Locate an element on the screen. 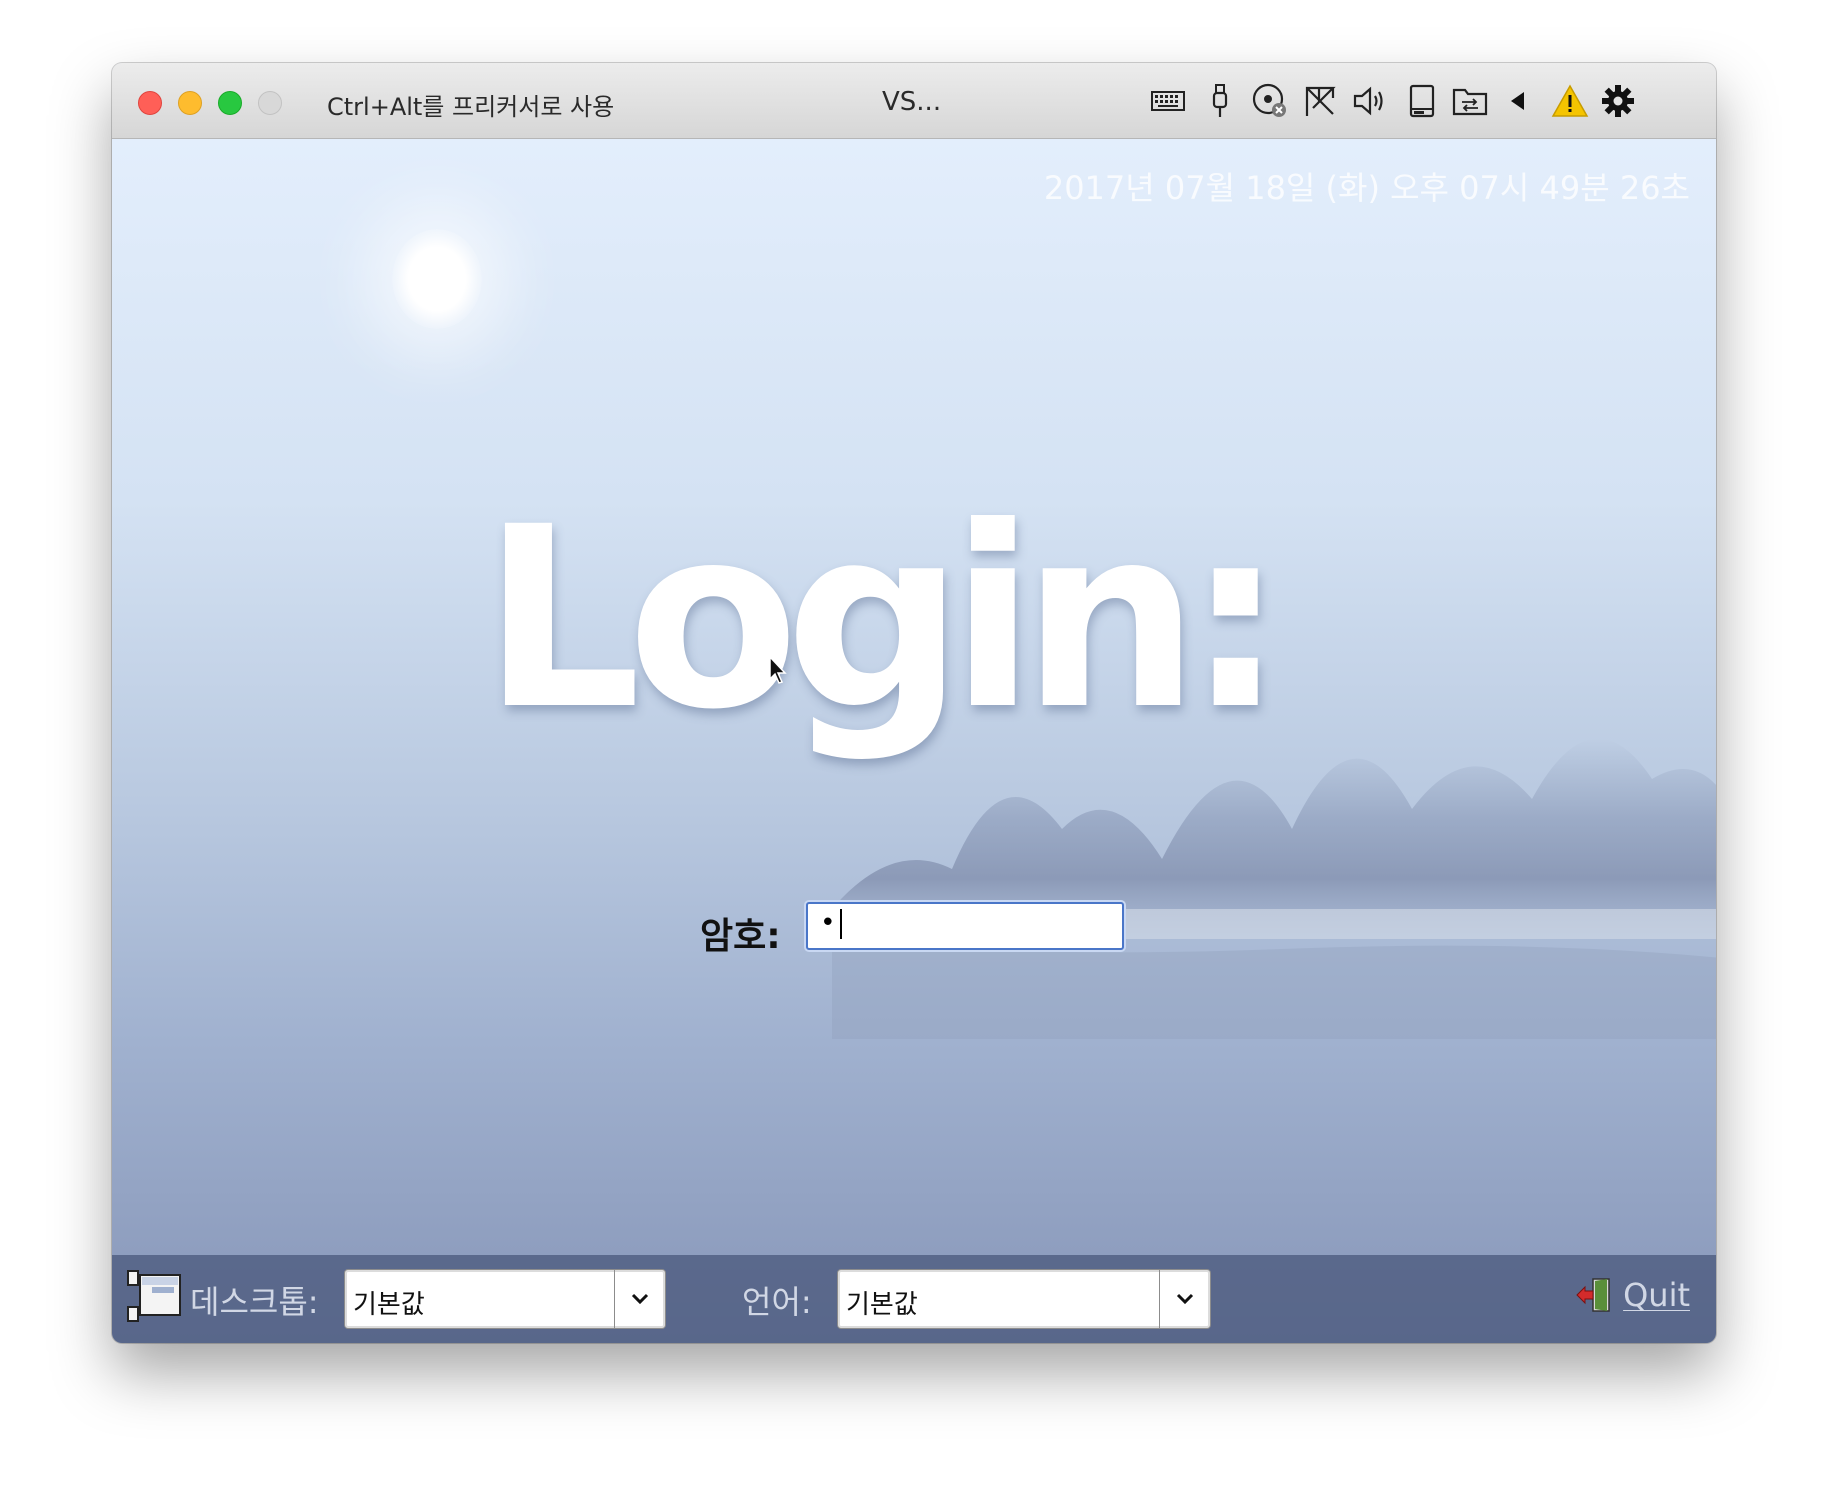  exit-door-icon is located at coordinates (1593, 1295).